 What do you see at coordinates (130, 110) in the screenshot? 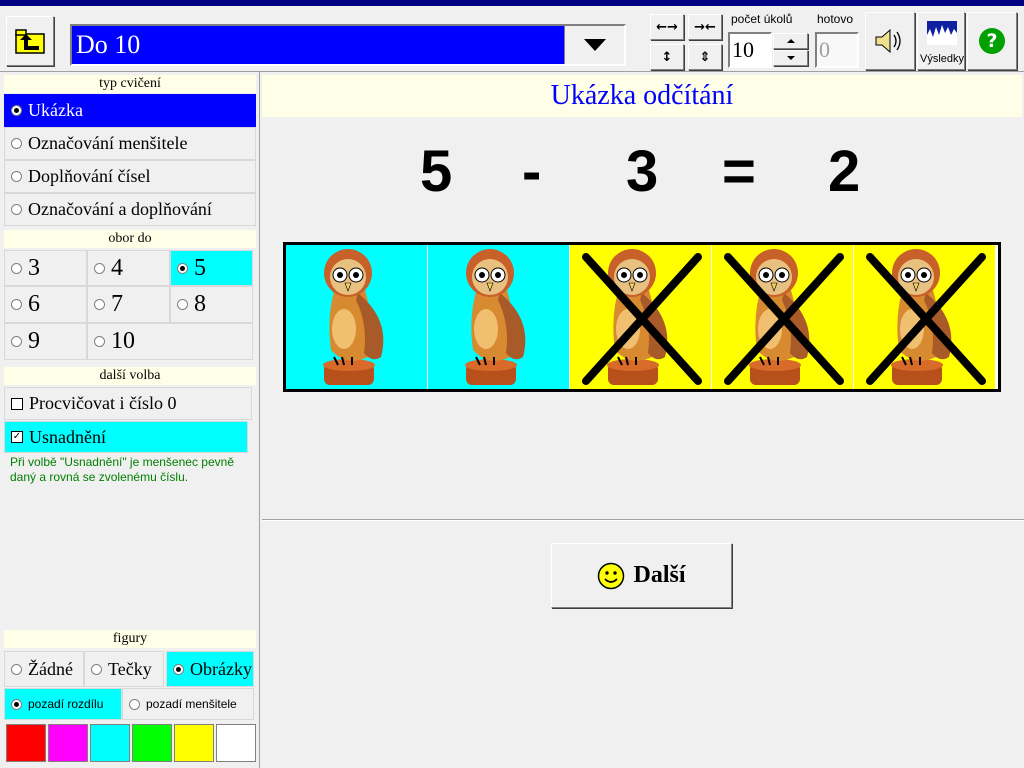
I see `exercise-type-demo: Ukázka` at bounding box center [130, 110].